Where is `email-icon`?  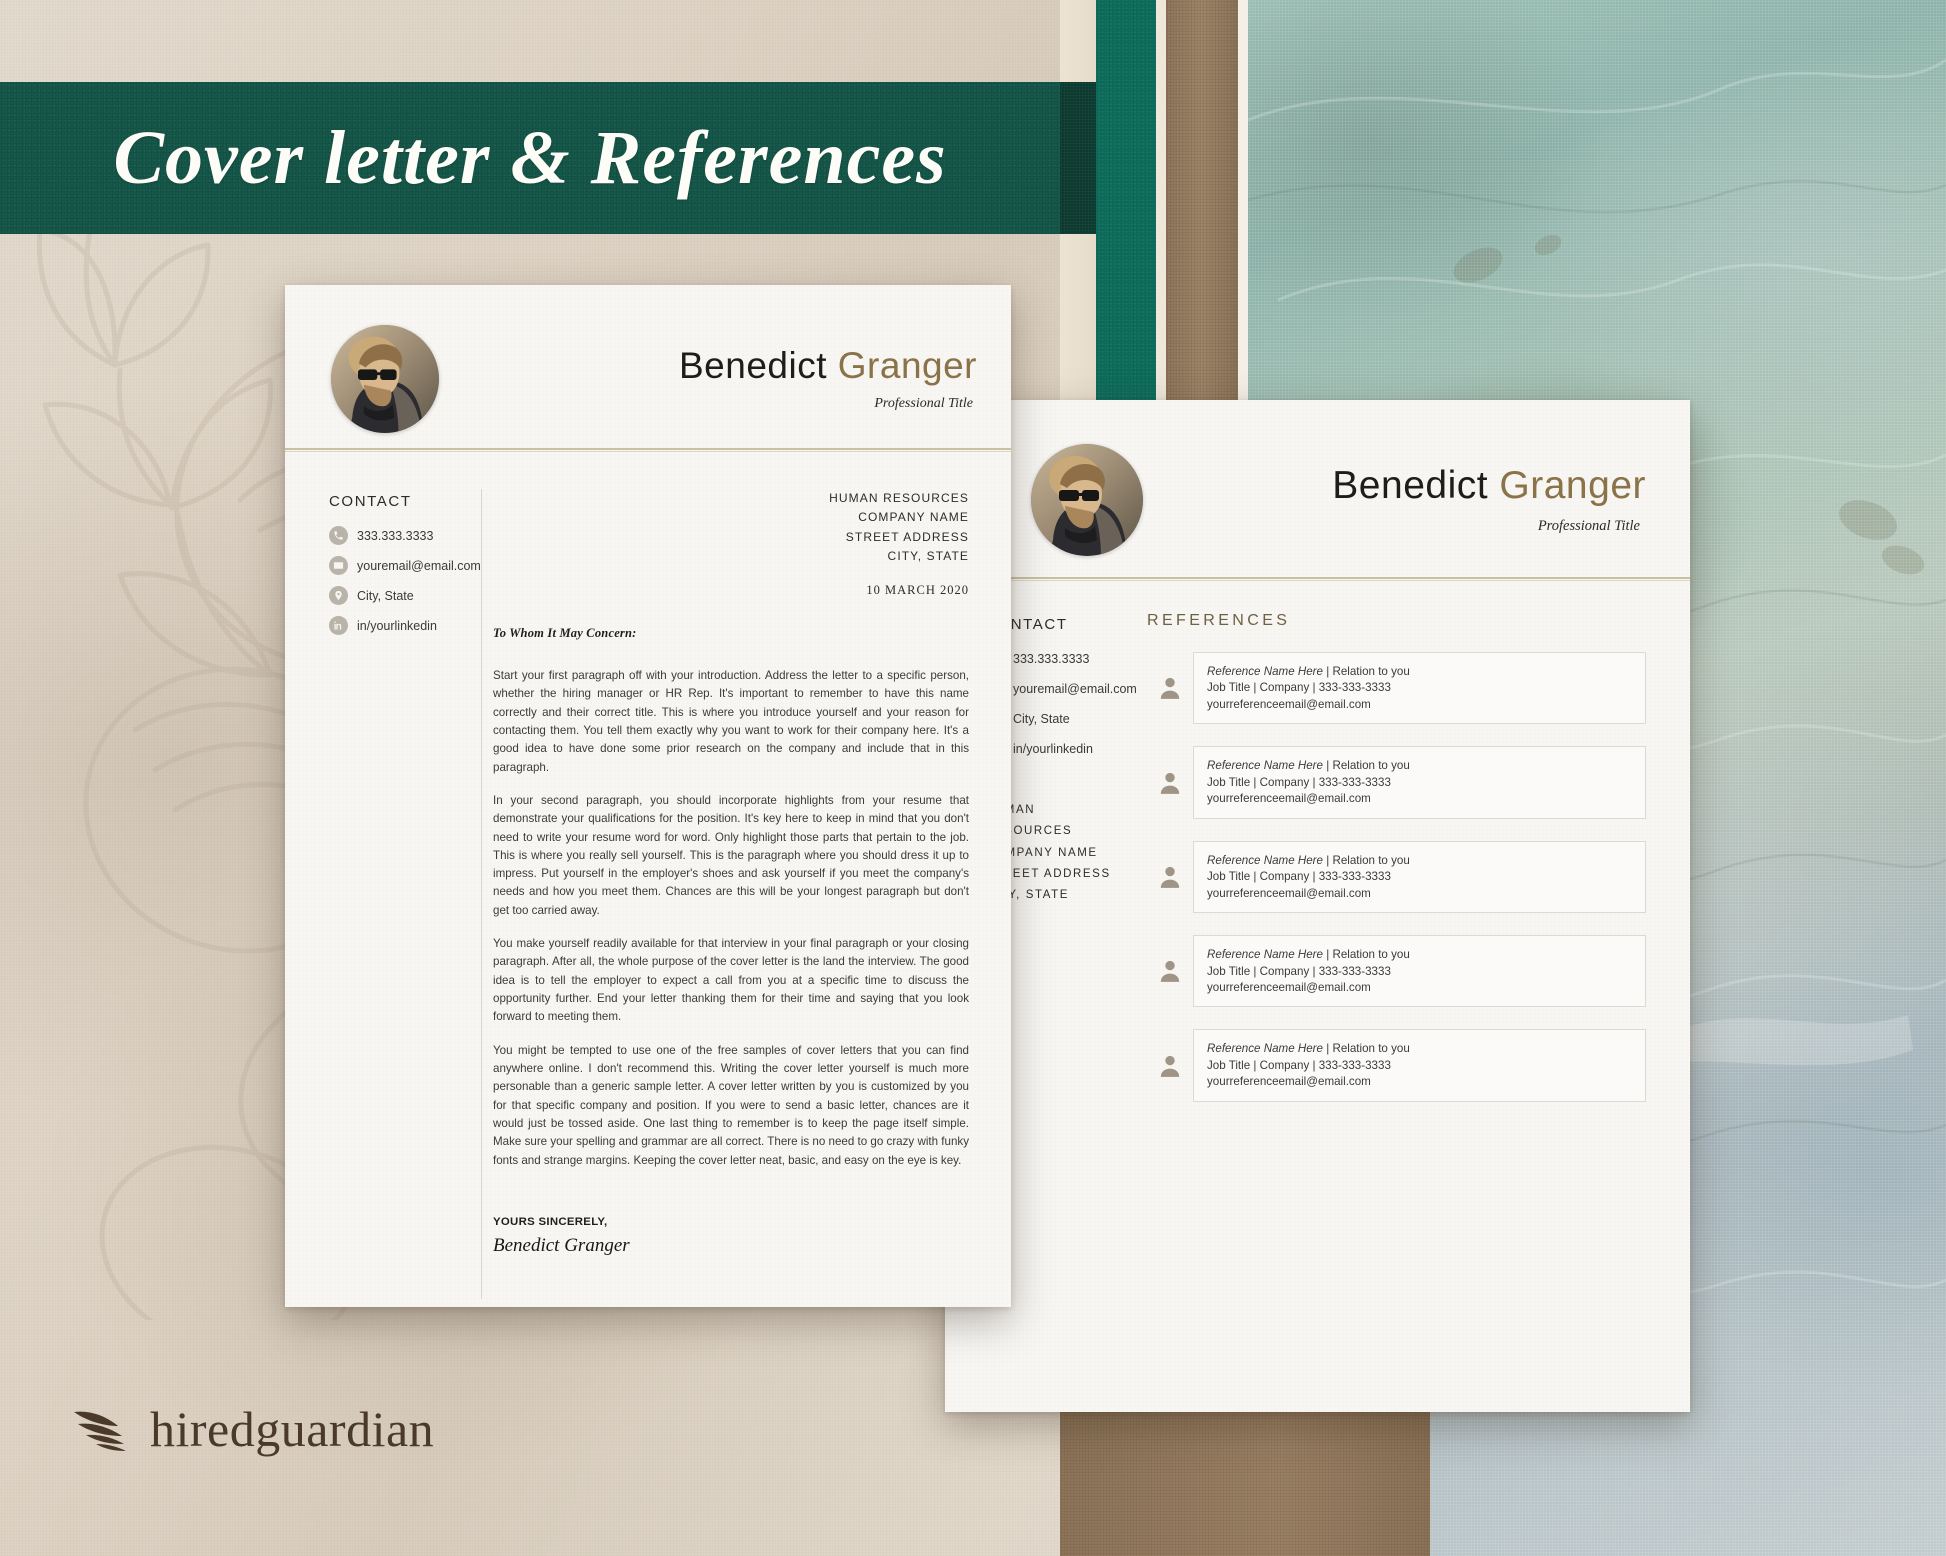
email-icon is located at coordinates (338, 565).